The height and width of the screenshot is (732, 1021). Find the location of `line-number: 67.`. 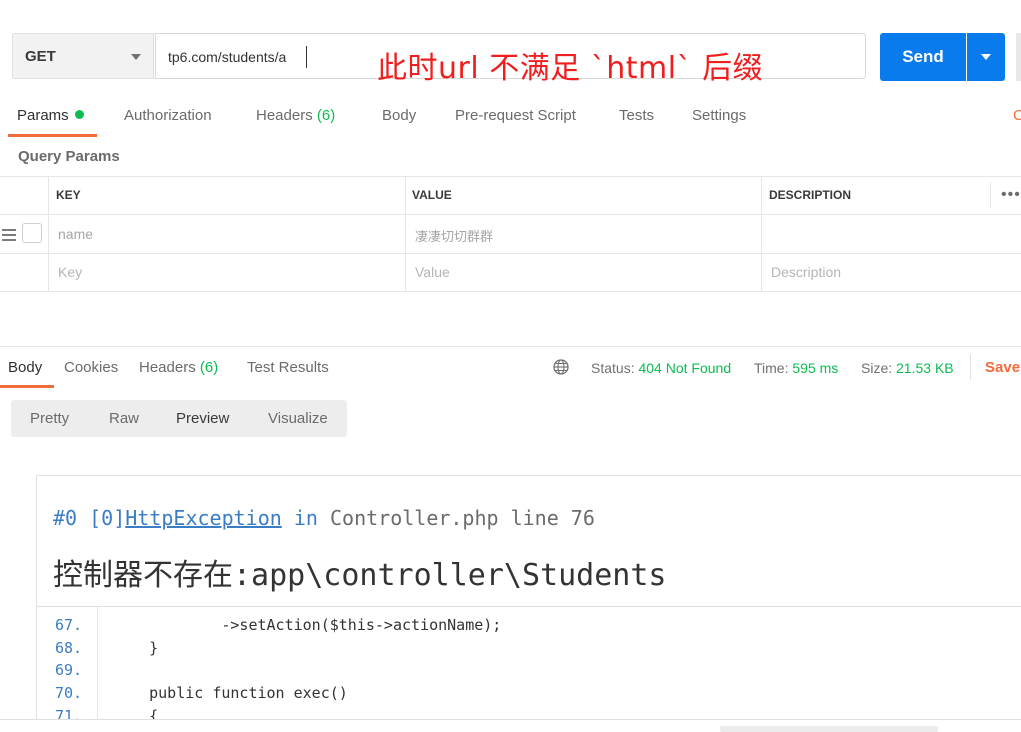

line-number: 67. is located at coordinates (69, 625).